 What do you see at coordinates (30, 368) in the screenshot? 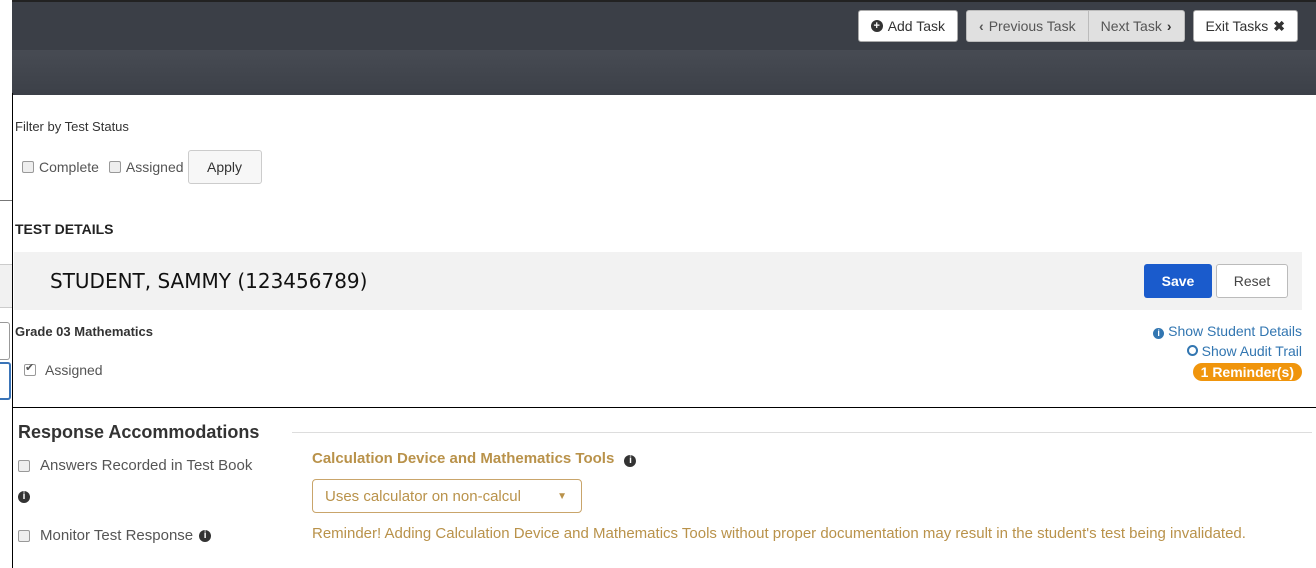
I see `assigned-checkbox` at bounding box center [30, 368].